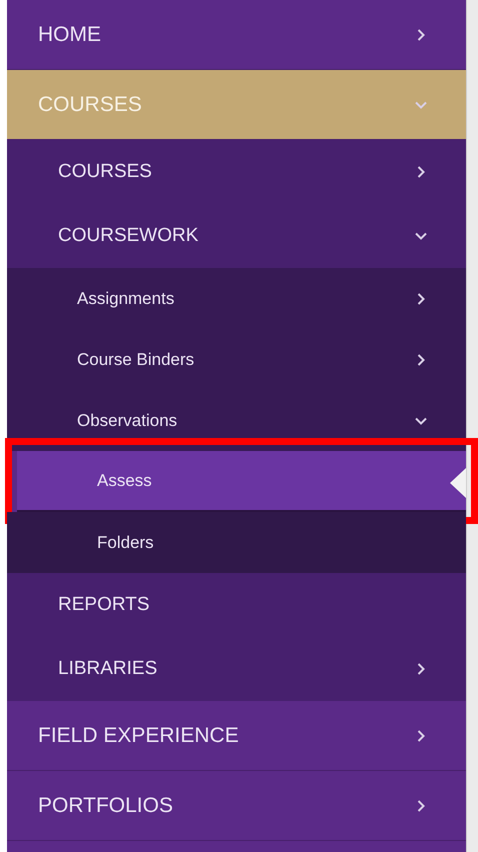 The width and height of the screenshot is (478, 852). What do you see at coordinates (458, 483) in the screenshot?
I see `pointer-icon` at bounding box center [458, 483].